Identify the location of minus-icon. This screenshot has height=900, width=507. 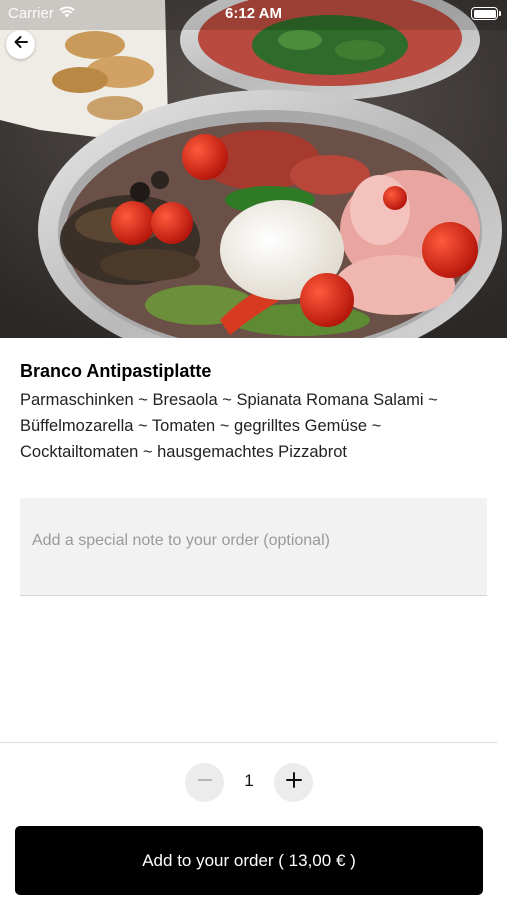
(205, 782).